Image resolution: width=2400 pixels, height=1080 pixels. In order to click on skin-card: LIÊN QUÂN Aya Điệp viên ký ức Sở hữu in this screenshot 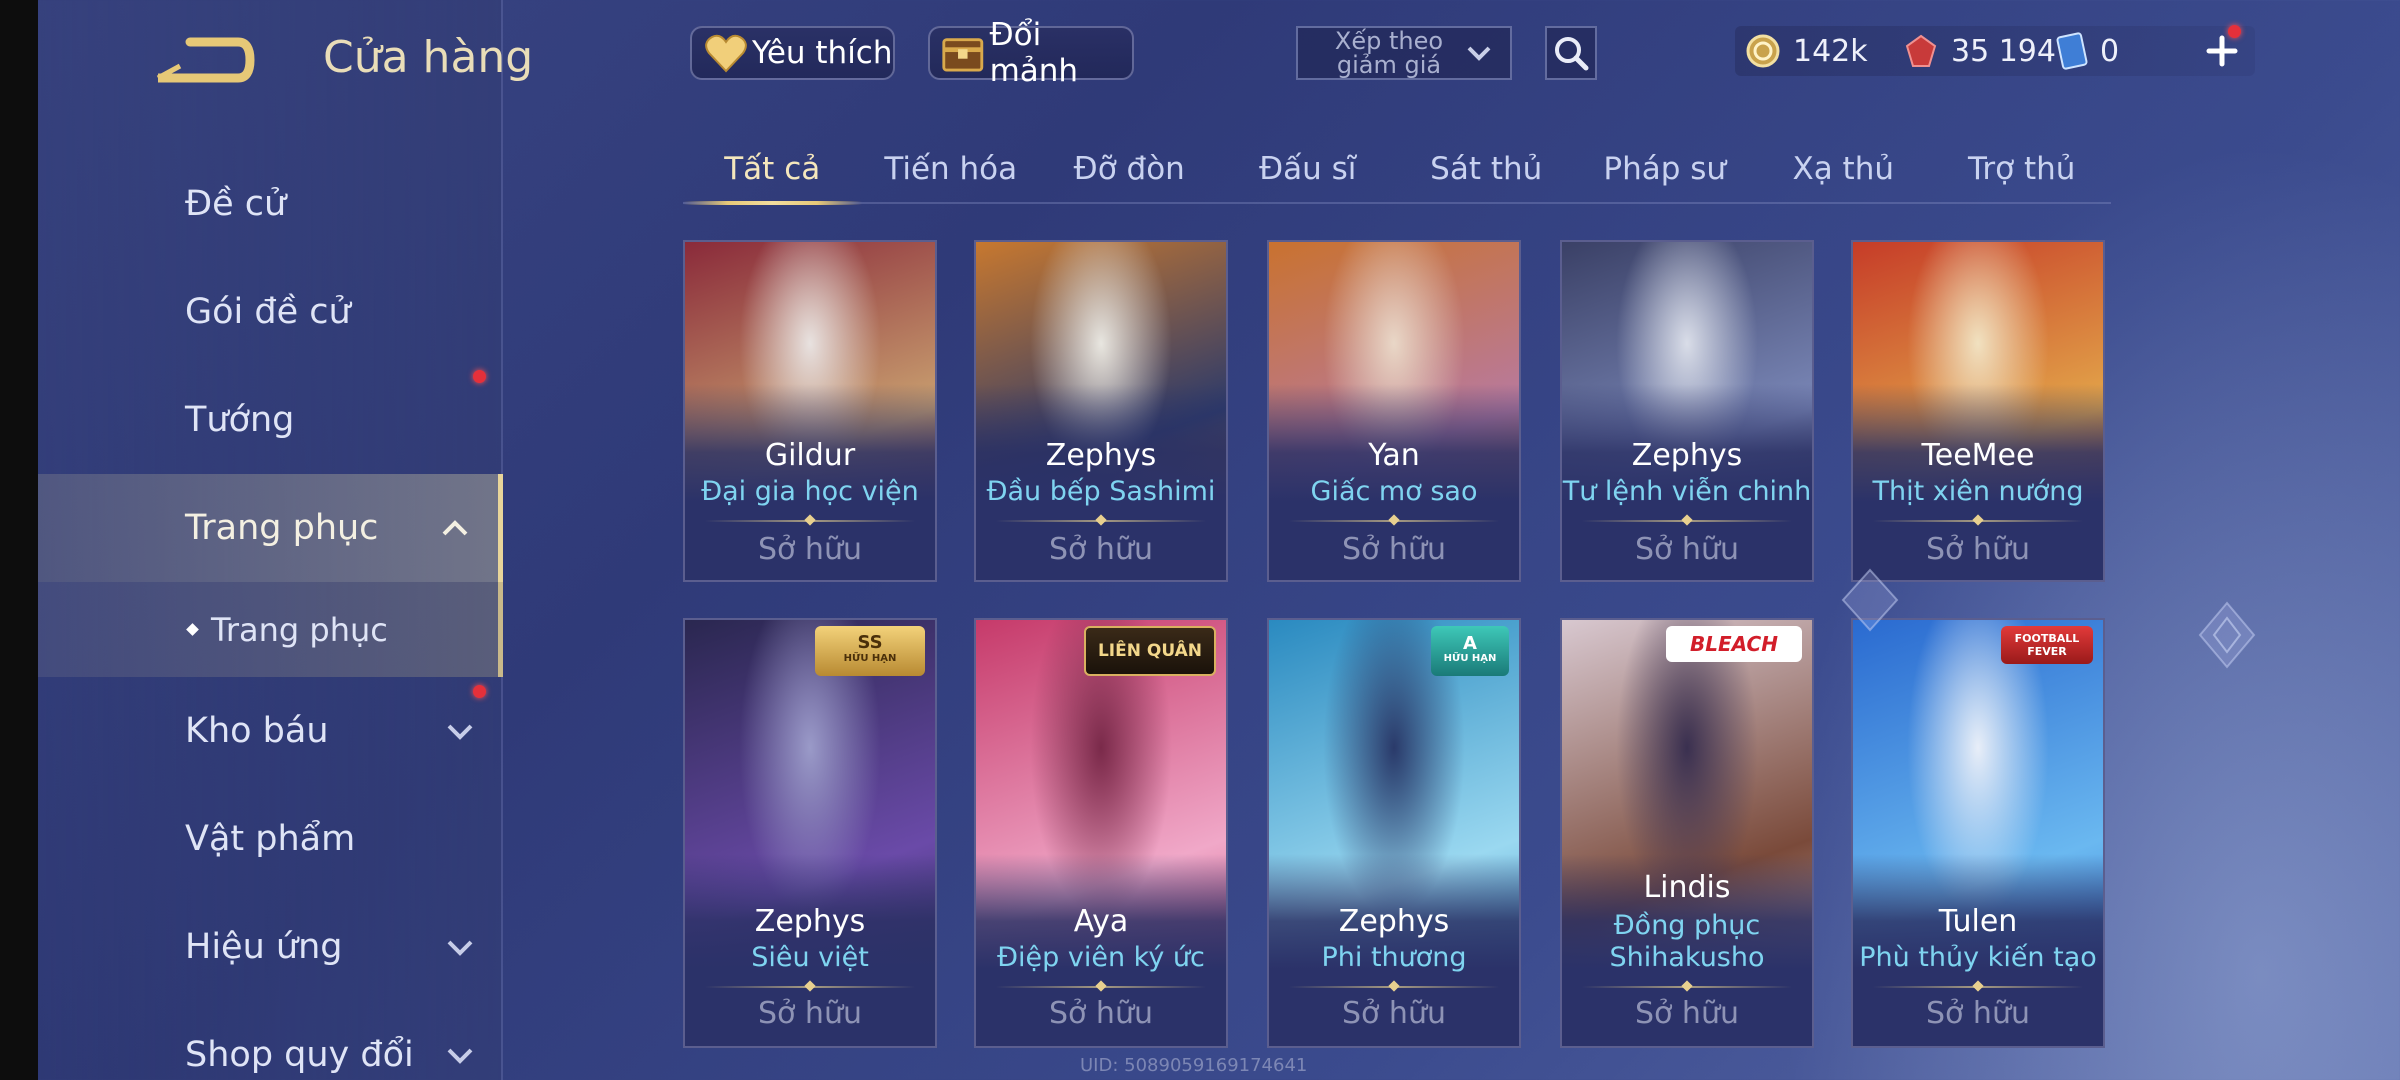, I will do `click(1101, 833)`.